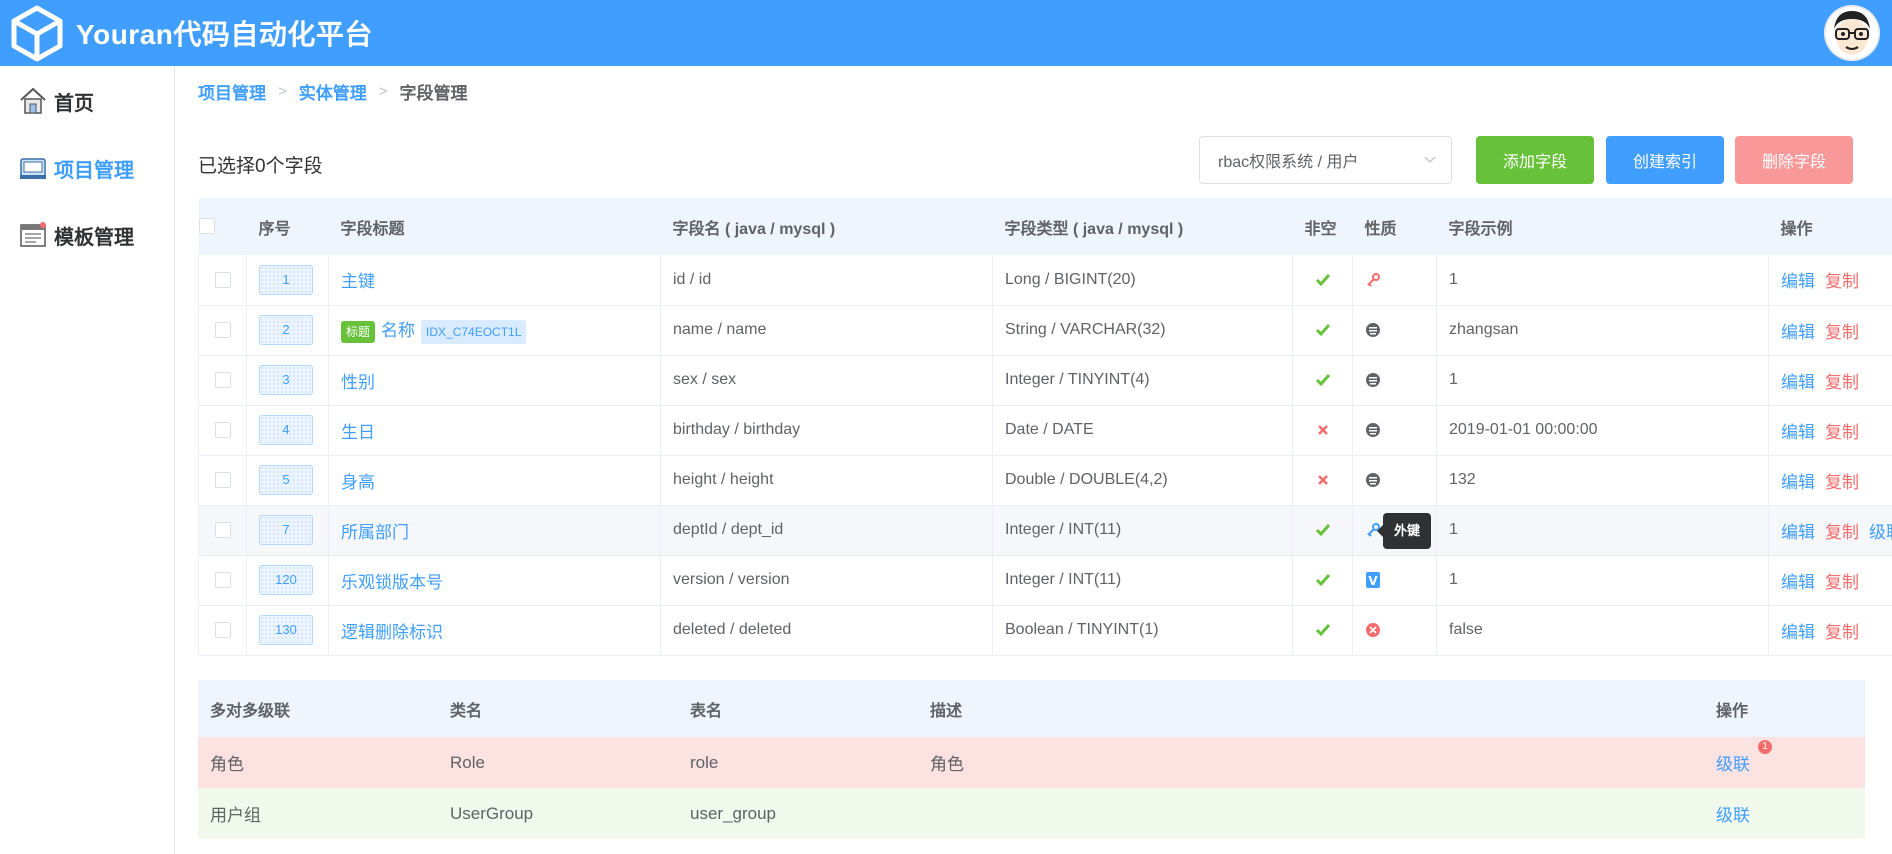  What do you see at coordinates (392, 582) in the screenshot?
I see `field-title-link: 乐观锁版本号` at bounding box center [392, 582].